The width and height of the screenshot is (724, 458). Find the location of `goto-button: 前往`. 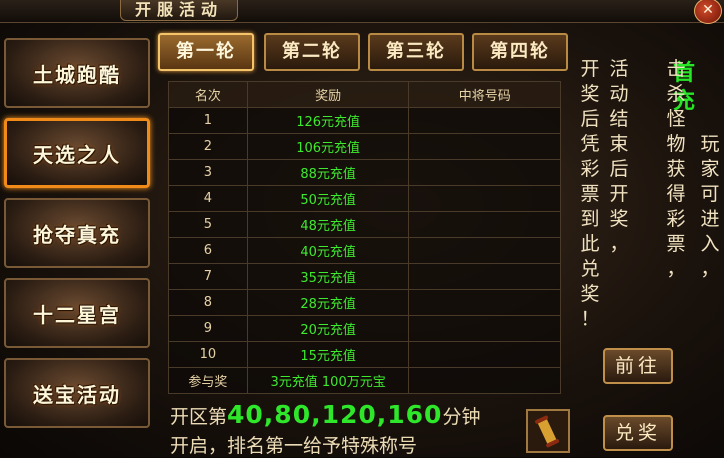

goto-button: 前往 is located at coordinates (638, 366).